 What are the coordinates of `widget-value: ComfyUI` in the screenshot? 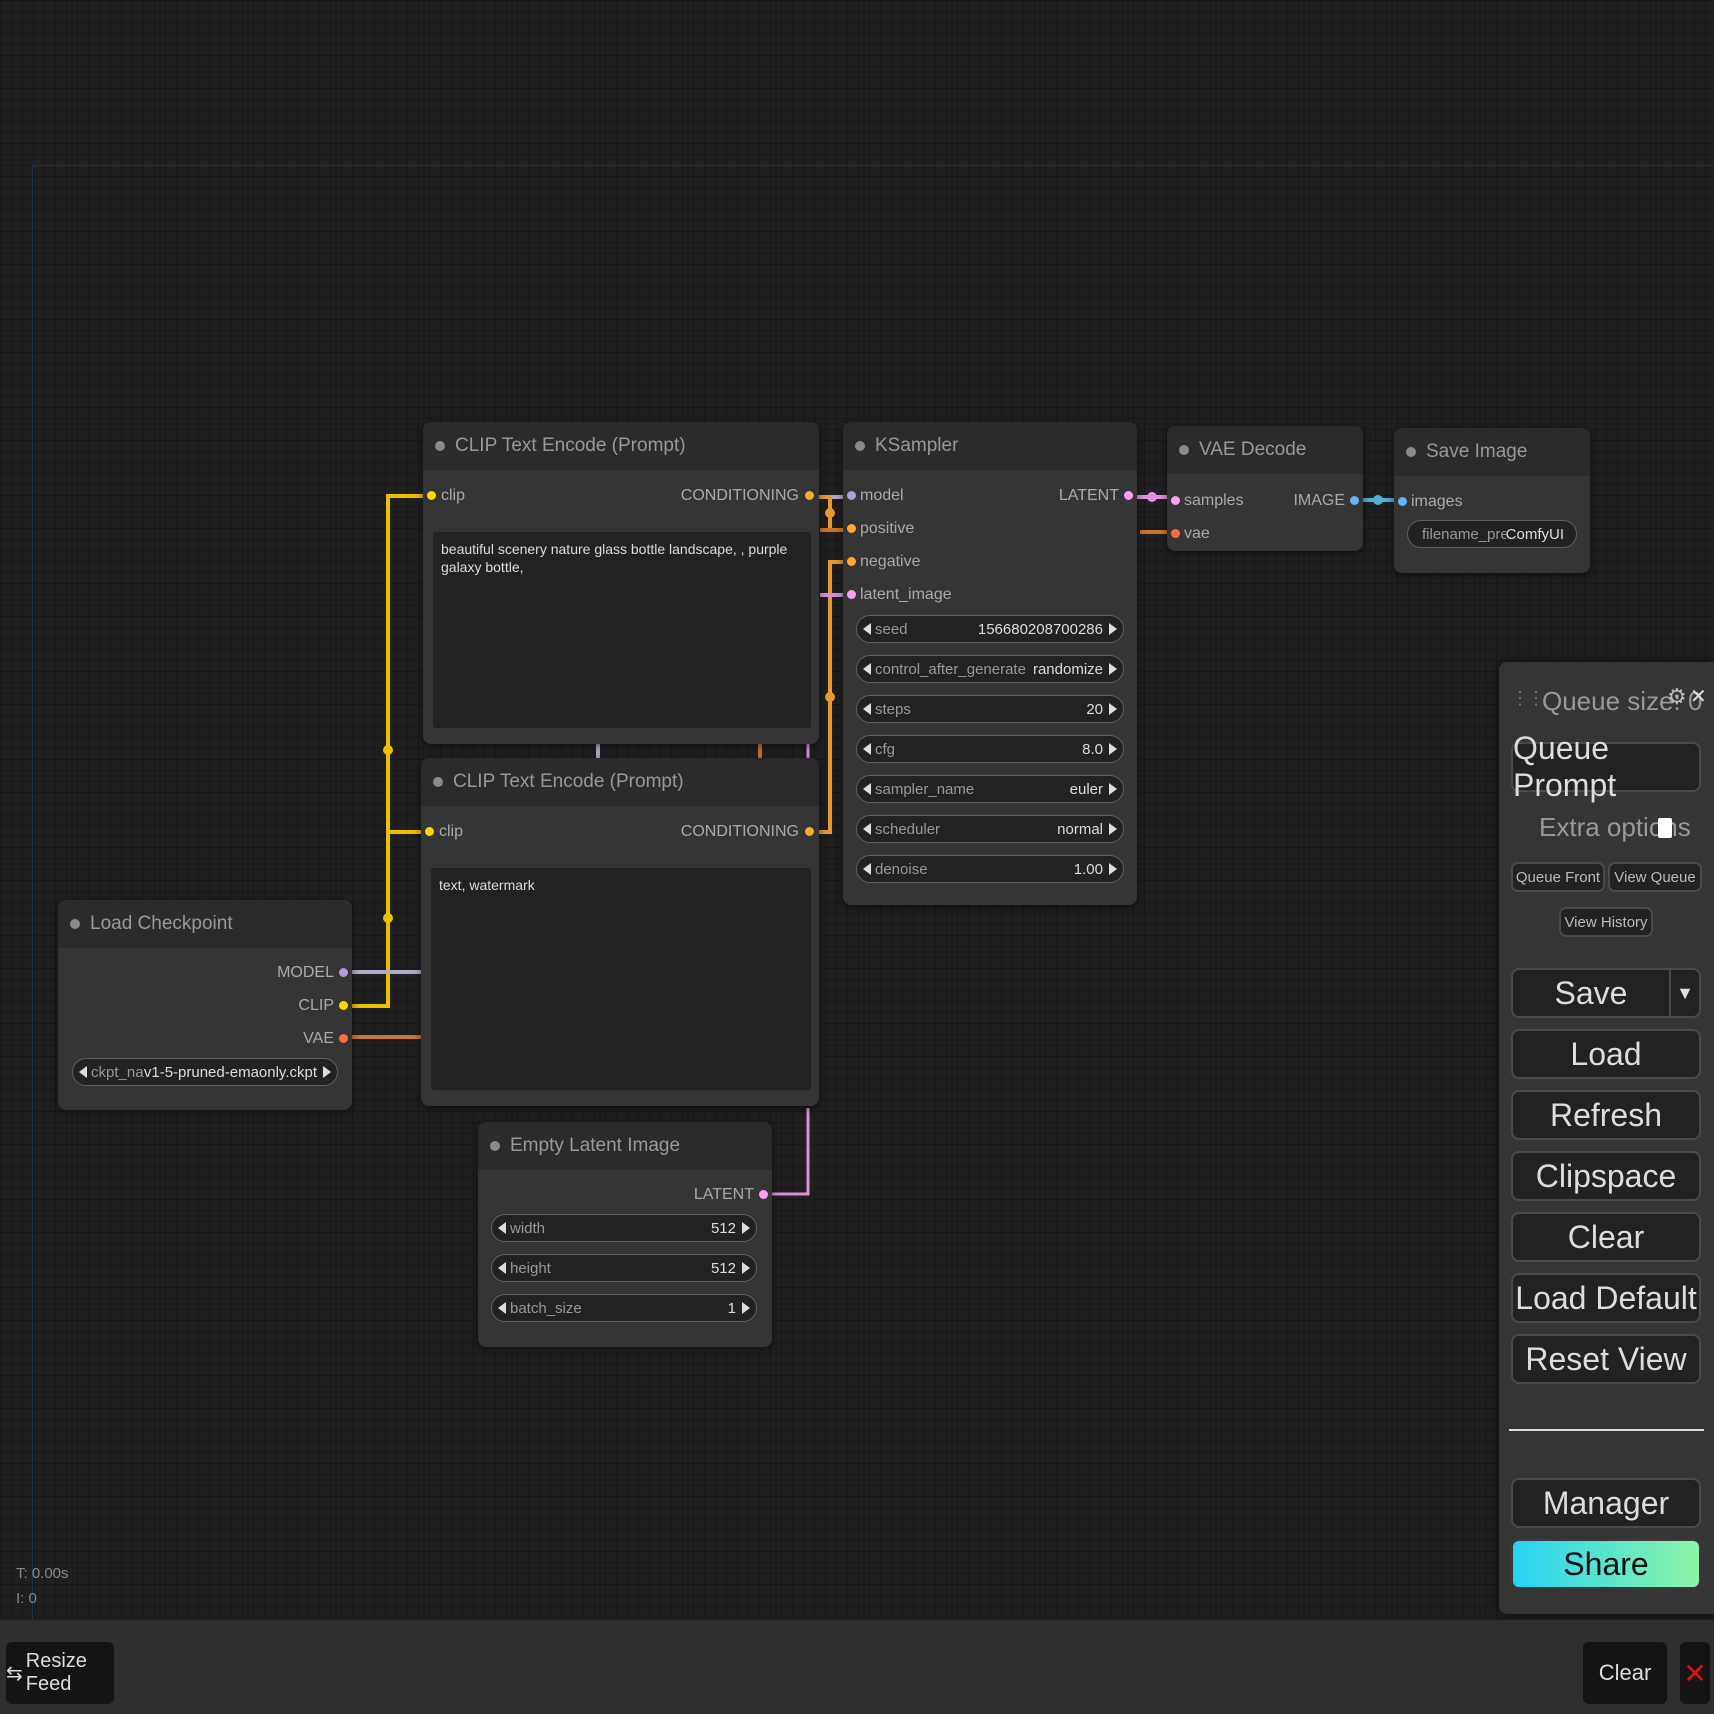 It's located at (1534, 534).